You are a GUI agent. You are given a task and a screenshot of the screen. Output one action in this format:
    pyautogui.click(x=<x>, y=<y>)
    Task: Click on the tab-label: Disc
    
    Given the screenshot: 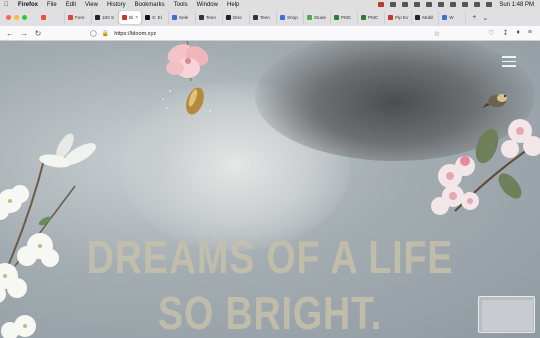 What is the action you would take?
    pyautogui.click(x=237, y=17)
    